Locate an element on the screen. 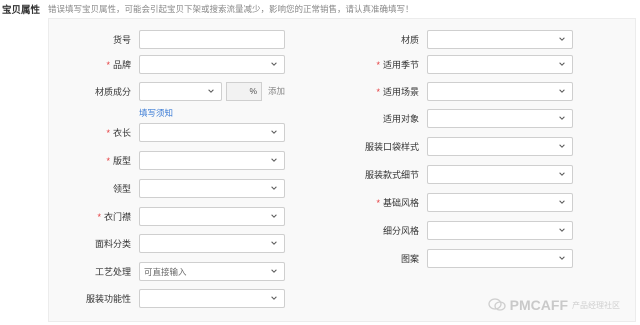 The height and width of the screenshot is (325, 640). chat-bubble-icon is located at coordinates (497, 304).